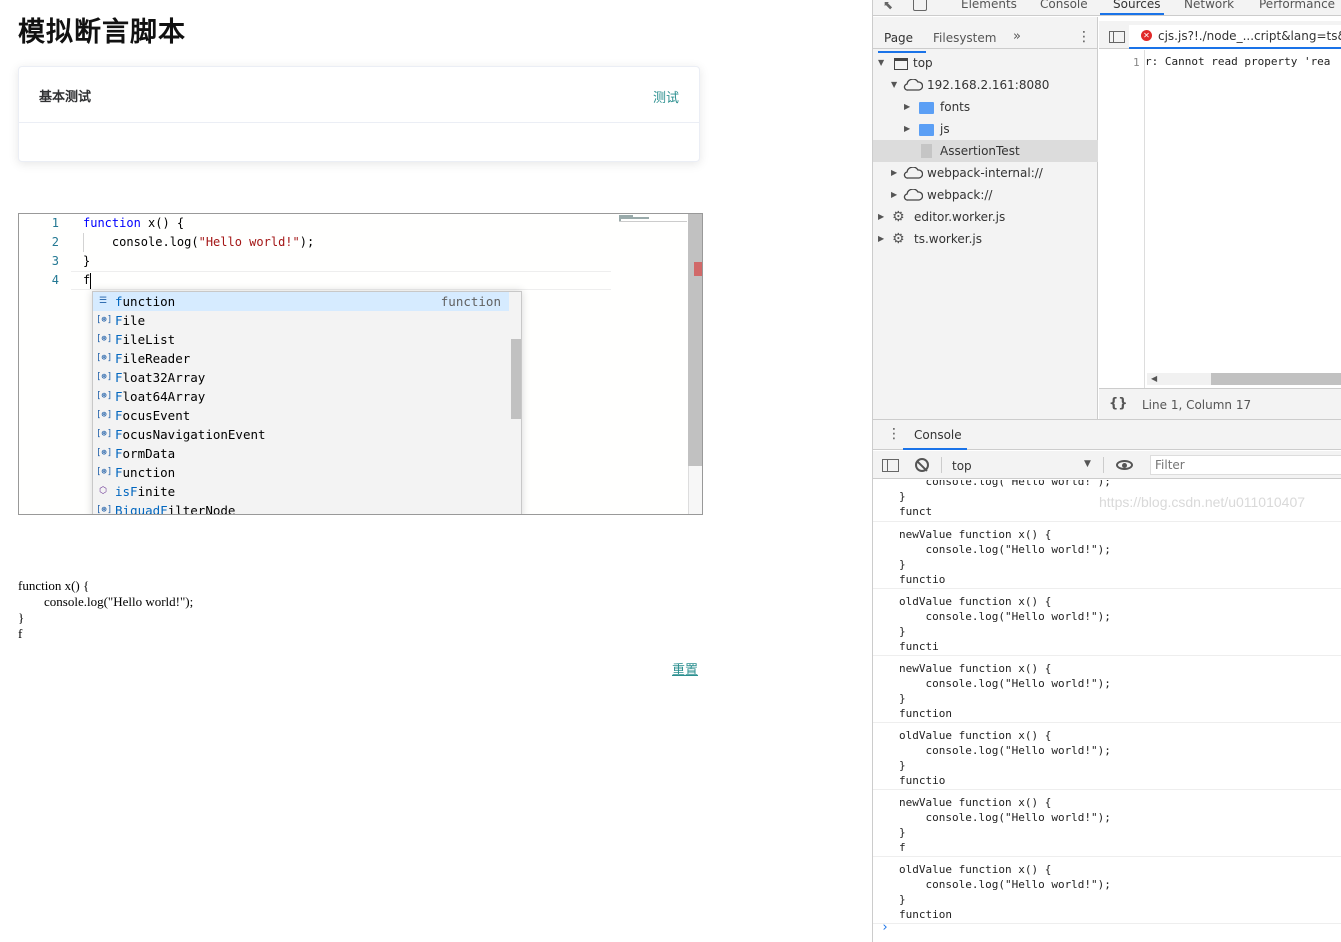 The image size is (1341, 942). What do you see at coordinates (1124, 465) in the screenshot?
I see `live-expression-eye-icon` at bounding box center [1124, 465].